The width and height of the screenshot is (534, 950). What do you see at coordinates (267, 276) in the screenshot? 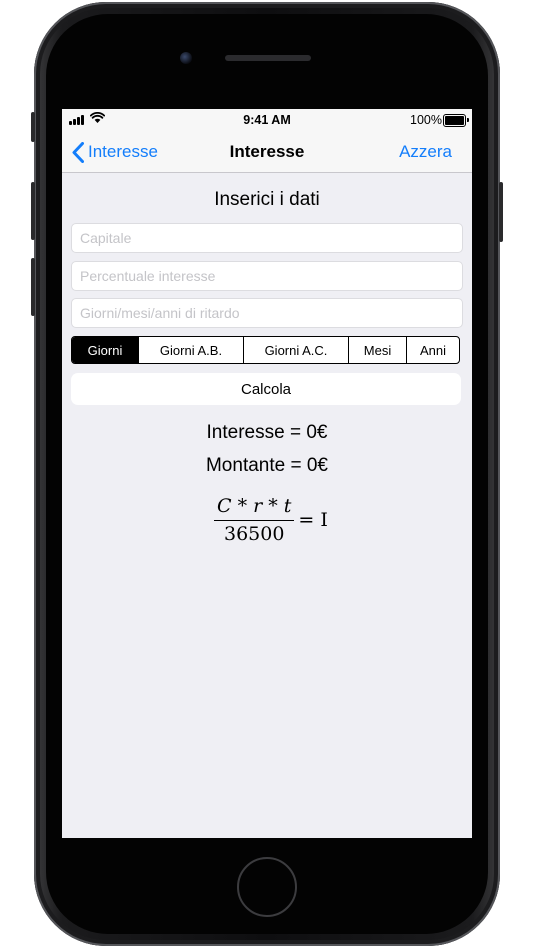
I see `interest-rate-input` at bounding box center [267, 276].